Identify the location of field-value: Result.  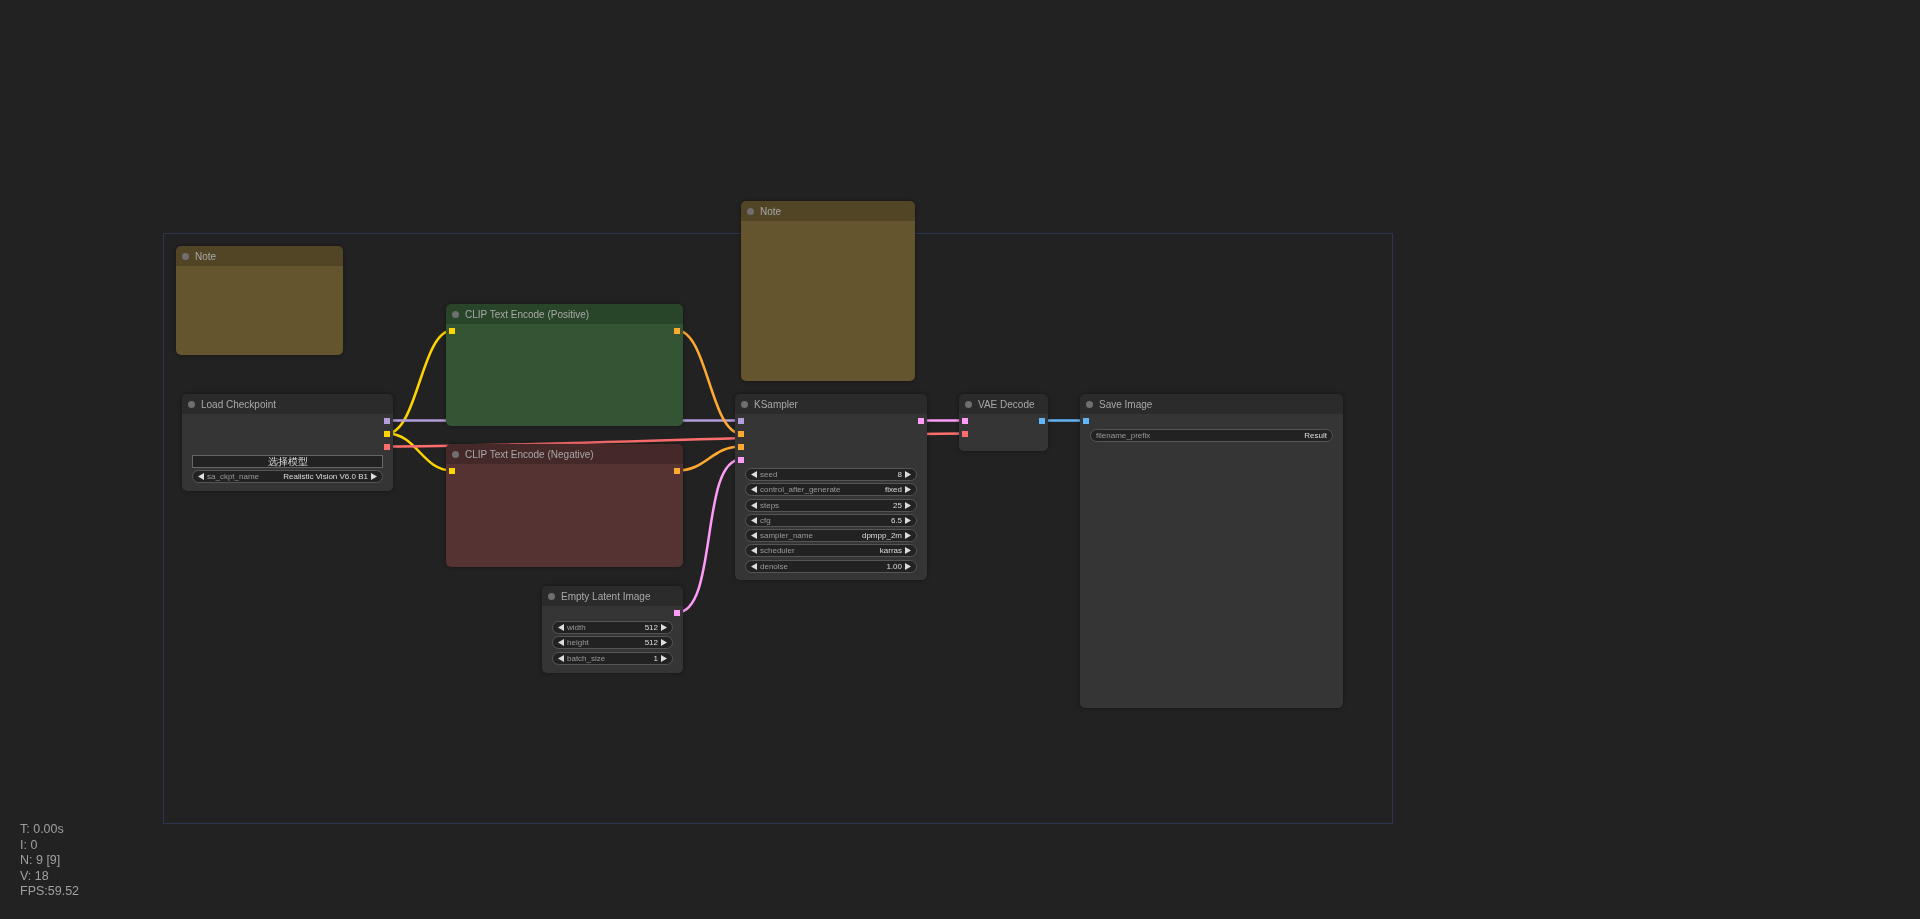
(1315, 435).